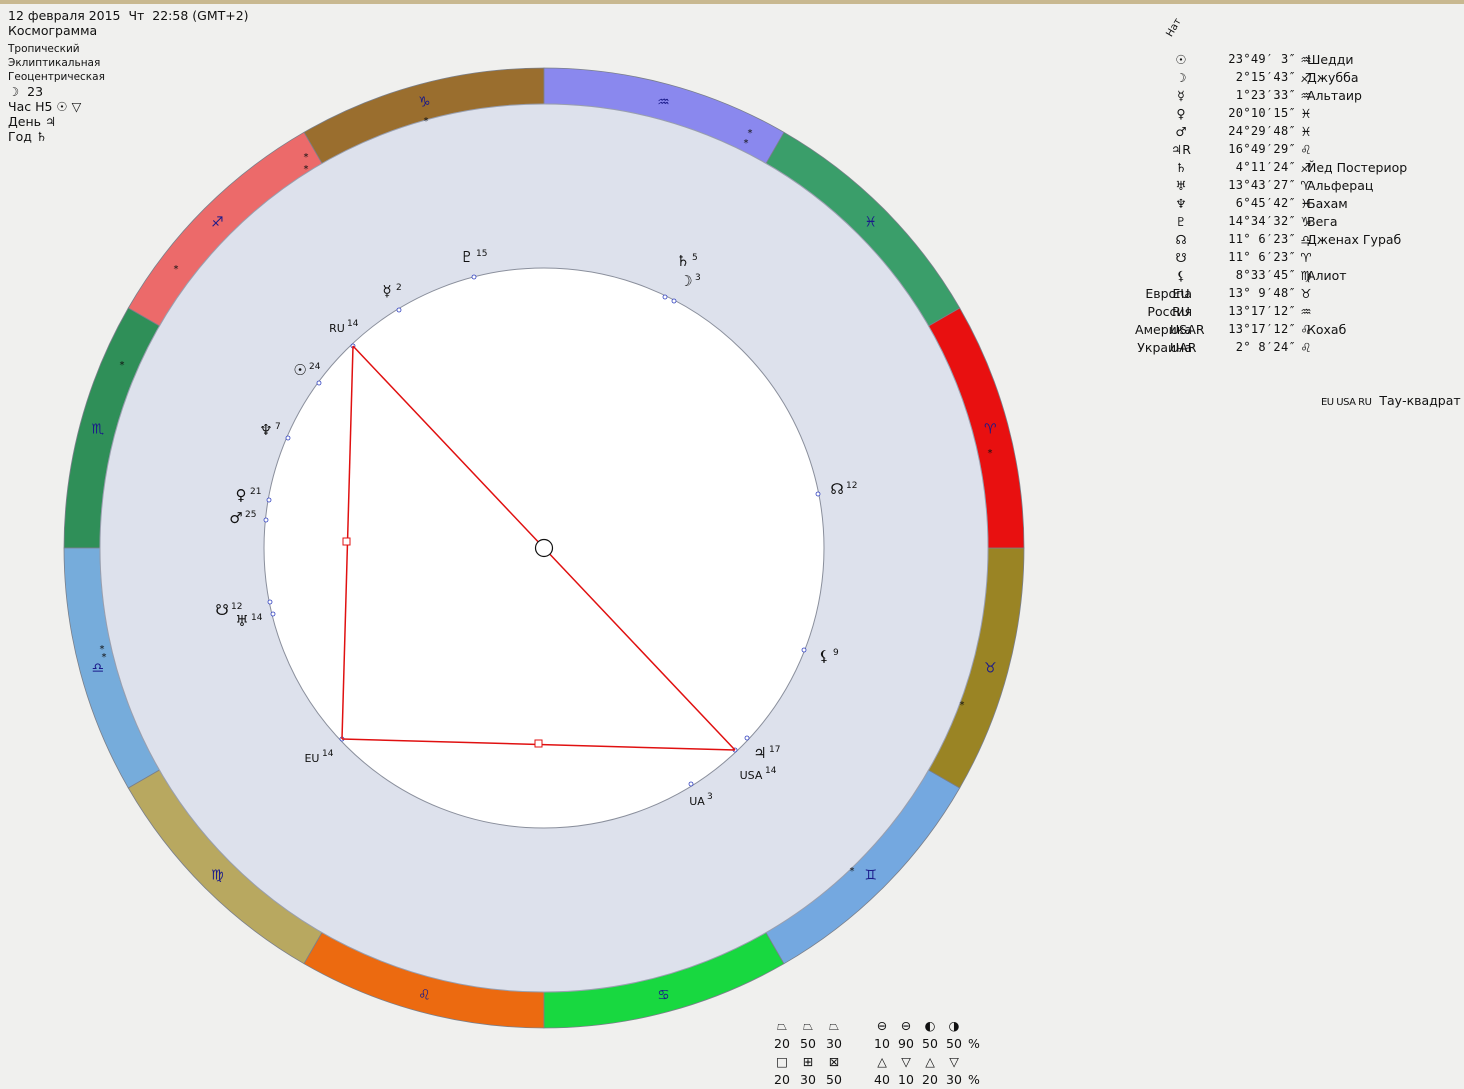  Describe the element at coordinates (1282, 223) in the screenshot. I see `position-row: ♇ 14°34′32″ ♑ Вега` at that location.